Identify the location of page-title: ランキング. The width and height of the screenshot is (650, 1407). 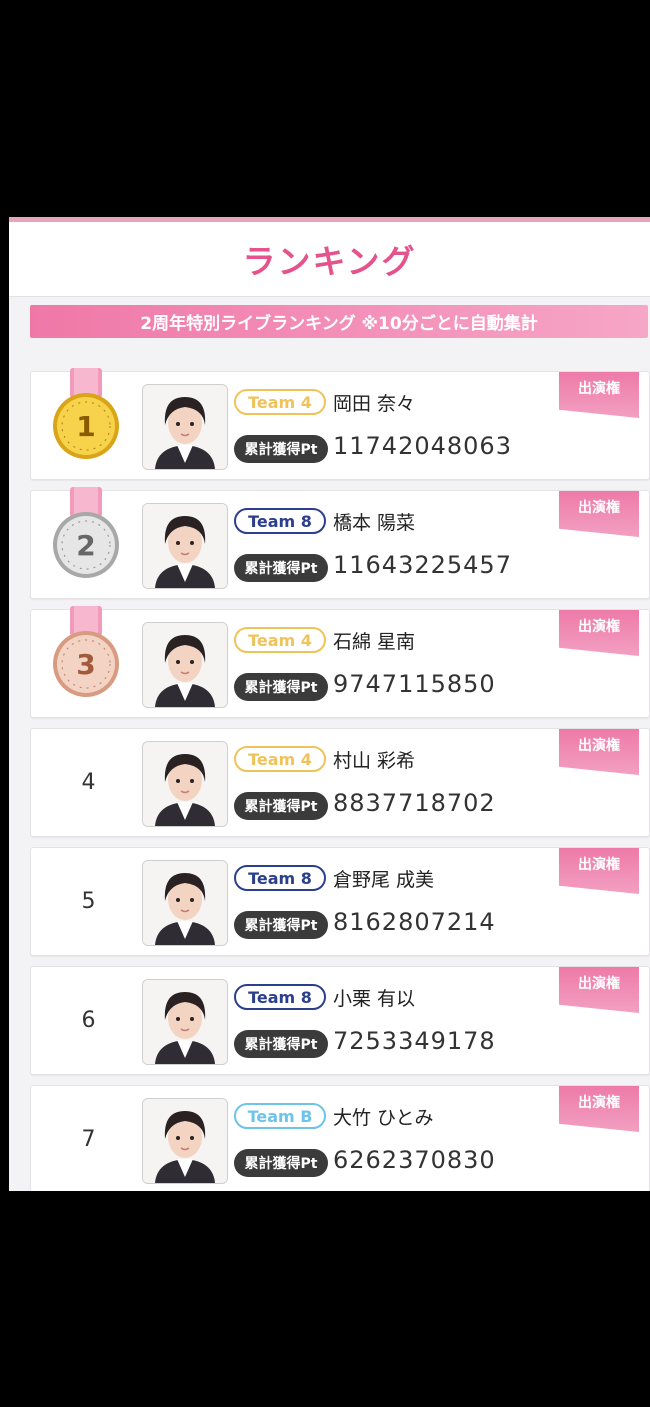
(329, 261).